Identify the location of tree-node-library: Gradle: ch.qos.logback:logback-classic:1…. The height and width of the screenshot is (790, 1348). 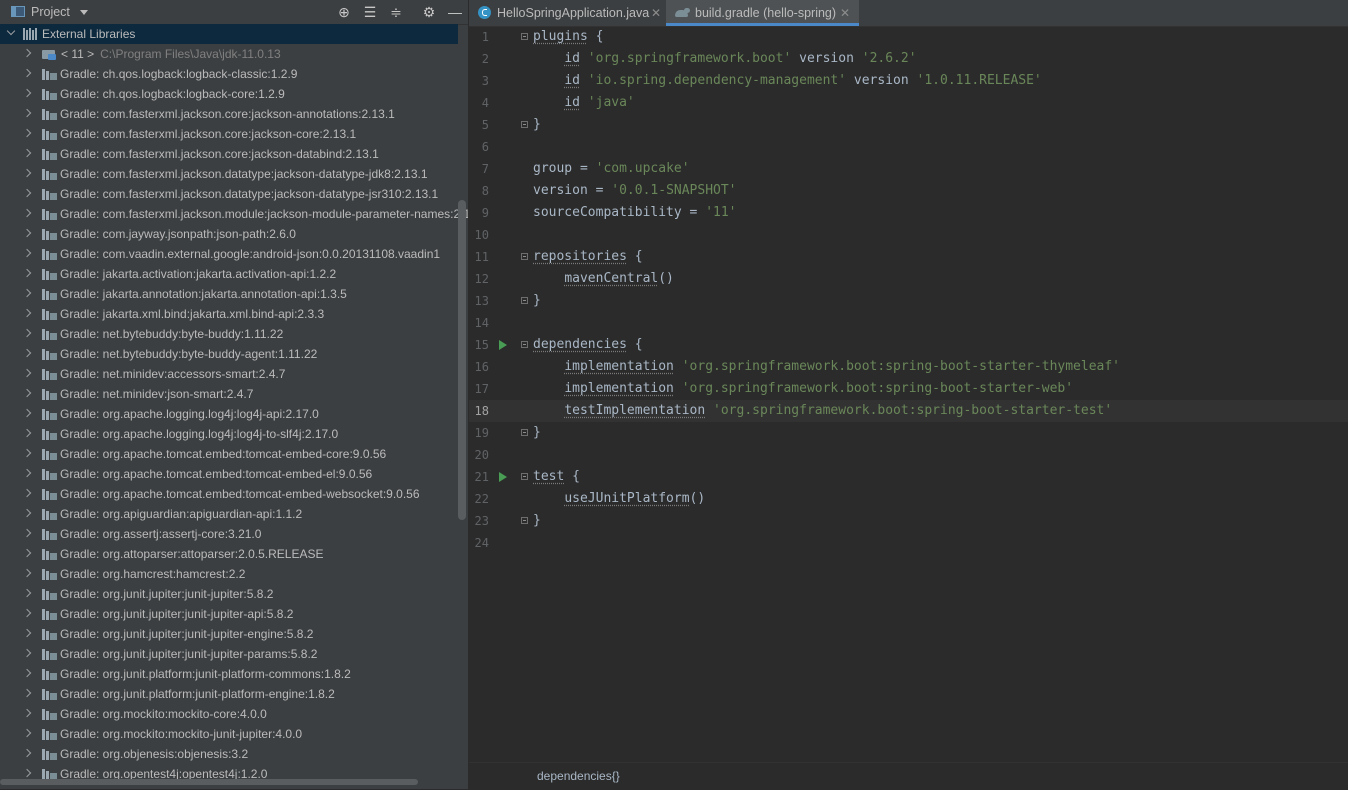
(229, 74).